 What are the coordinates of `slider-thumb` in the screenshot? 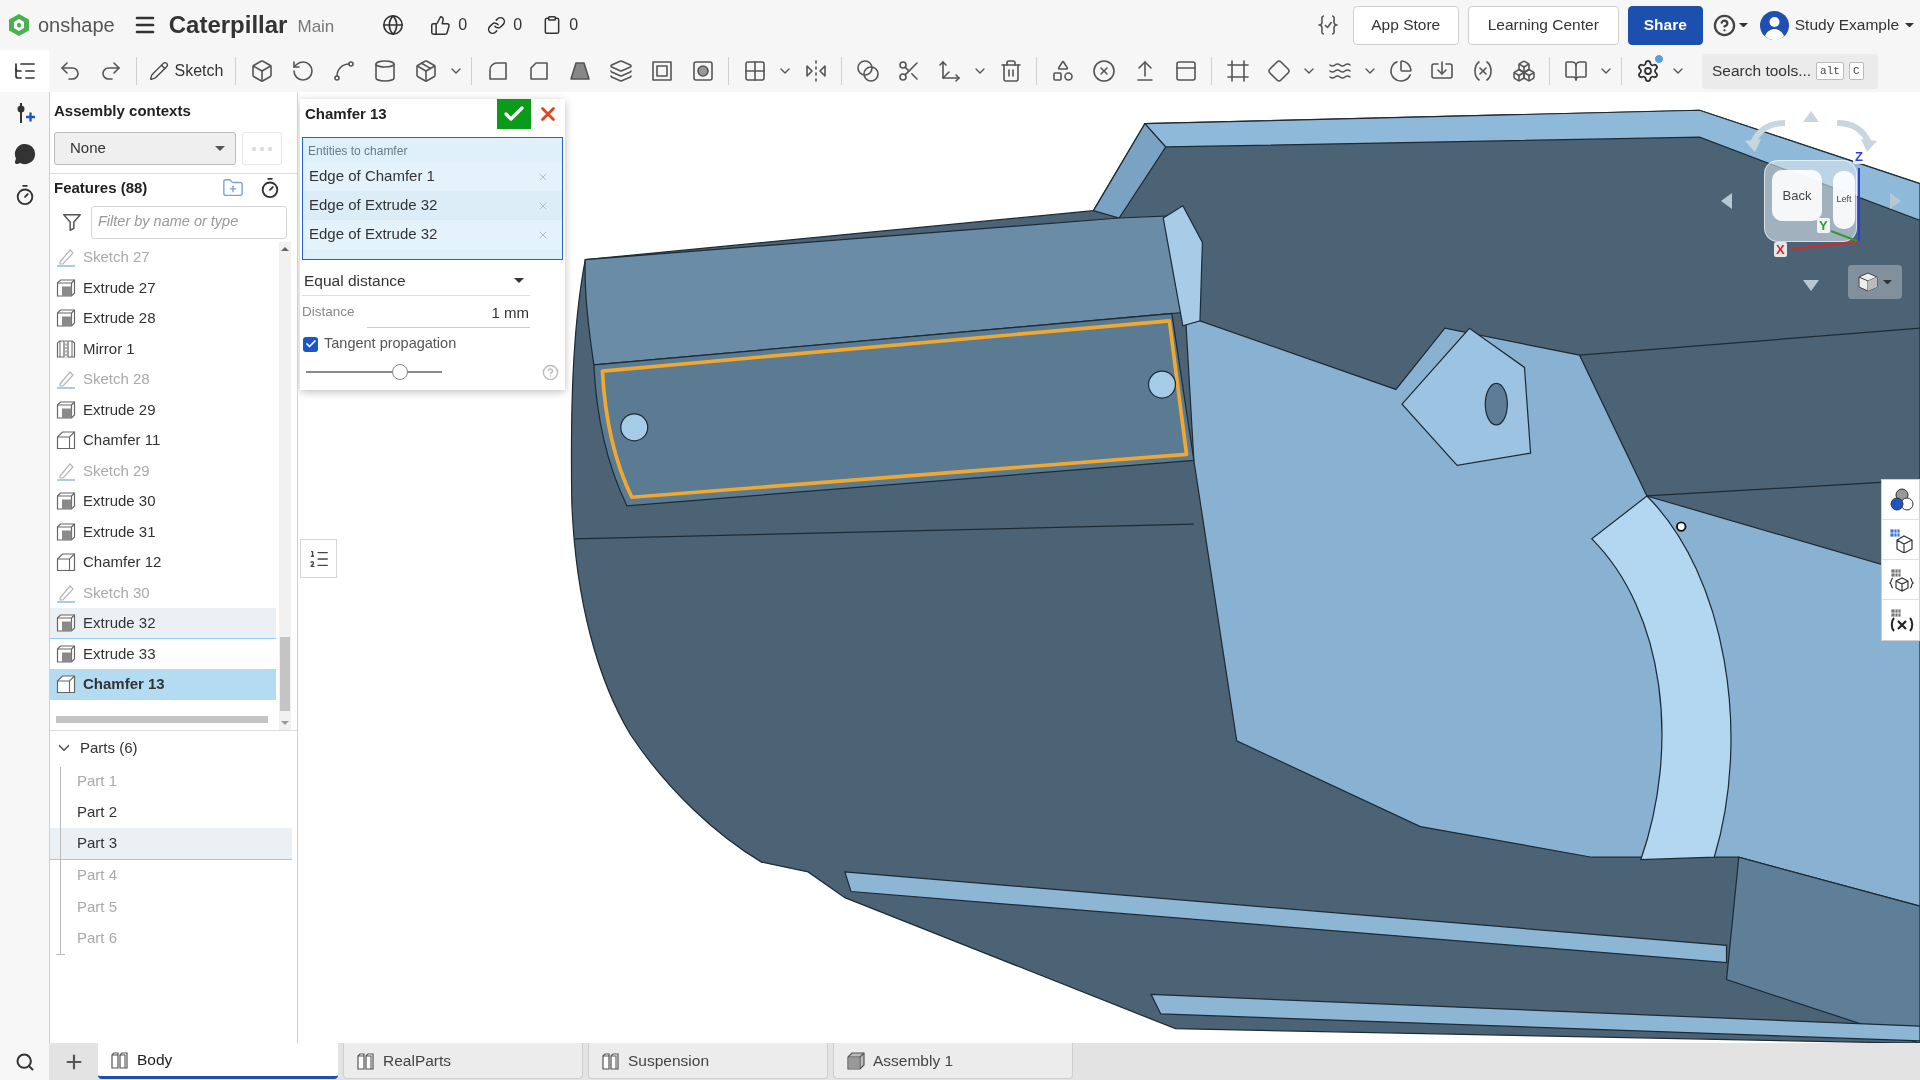 It's located at (399, 372).